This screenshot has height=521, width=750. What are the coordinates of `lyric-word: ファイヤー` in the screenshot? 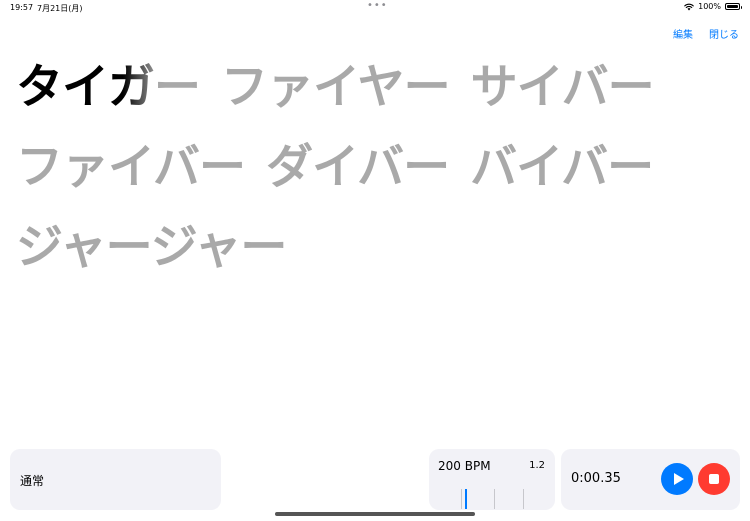 It's located at (336, 87).